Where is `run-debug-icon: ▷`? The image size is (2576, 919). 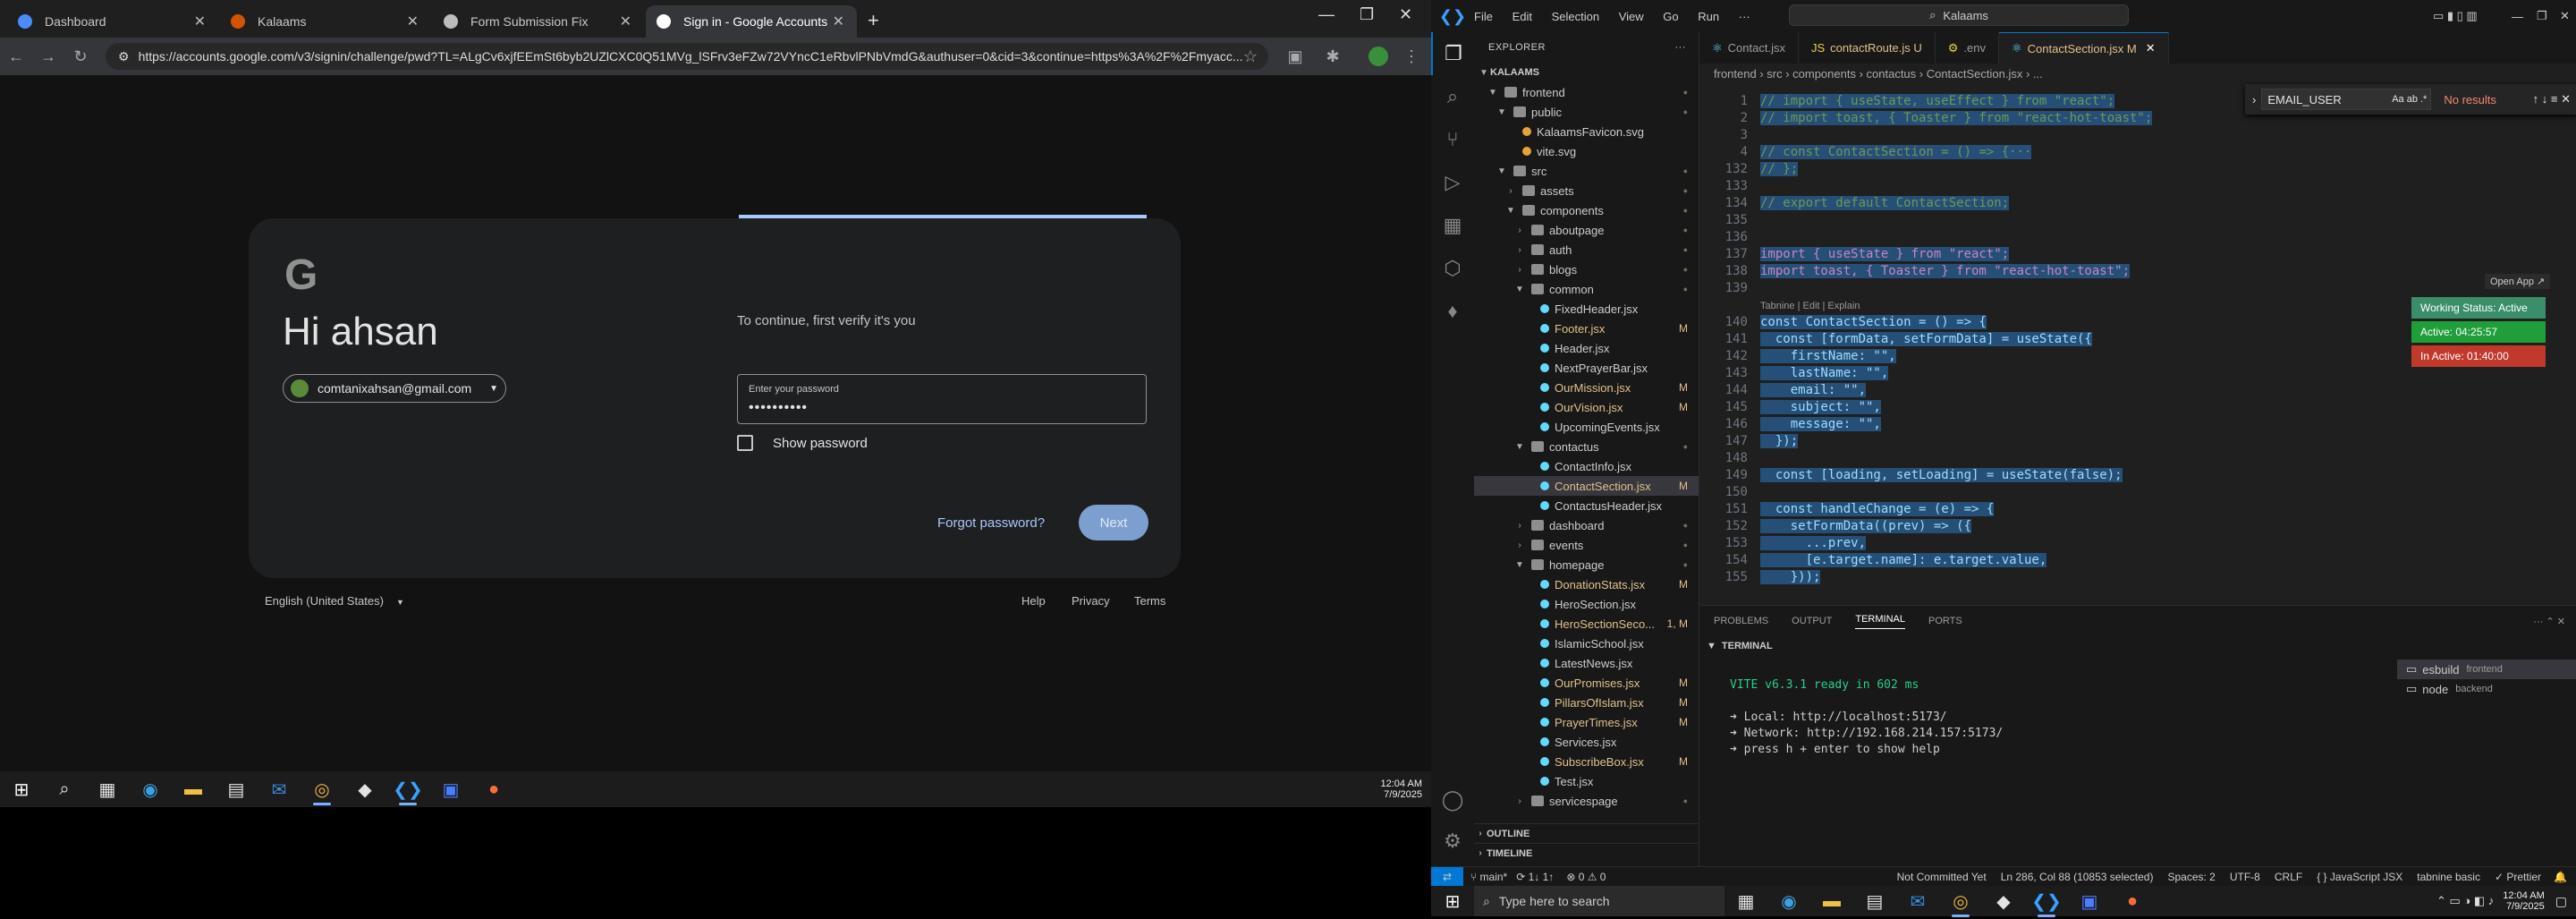 run-debug-icon: ▷ is located at coordinates (1452, 182).